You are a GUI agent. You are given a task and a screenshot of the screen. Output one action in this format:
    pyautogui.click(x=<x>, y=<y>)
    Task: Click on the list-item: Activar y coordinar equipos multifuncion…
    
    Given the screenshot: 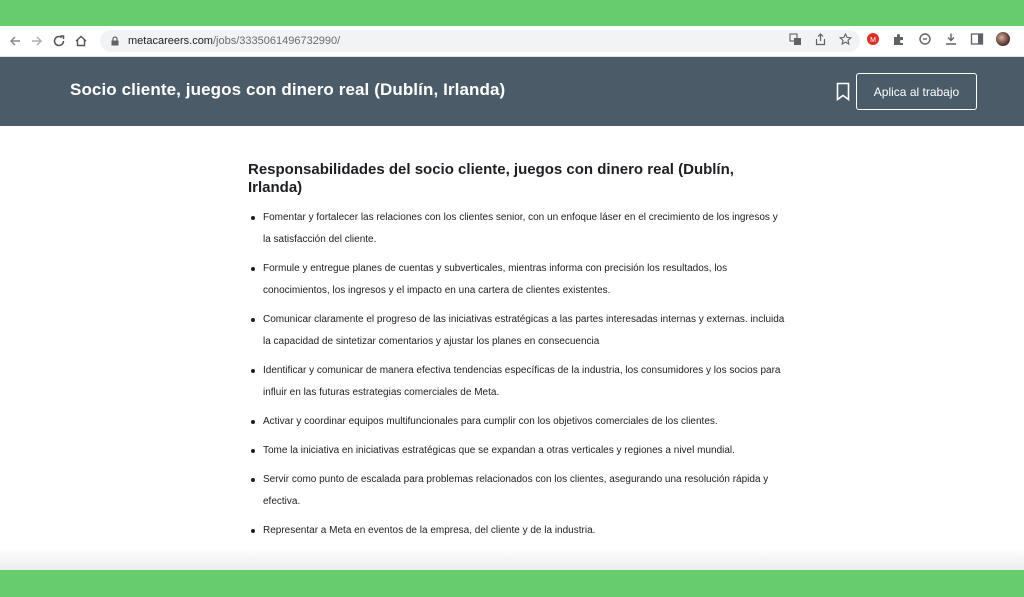 What is the action you would take?
    pyautogui.click(x=518, y=422)
    